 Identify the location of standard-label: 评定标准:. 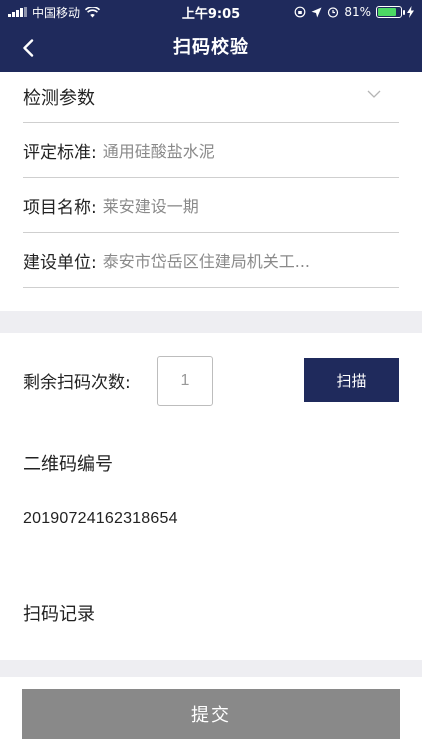
(60, 152).